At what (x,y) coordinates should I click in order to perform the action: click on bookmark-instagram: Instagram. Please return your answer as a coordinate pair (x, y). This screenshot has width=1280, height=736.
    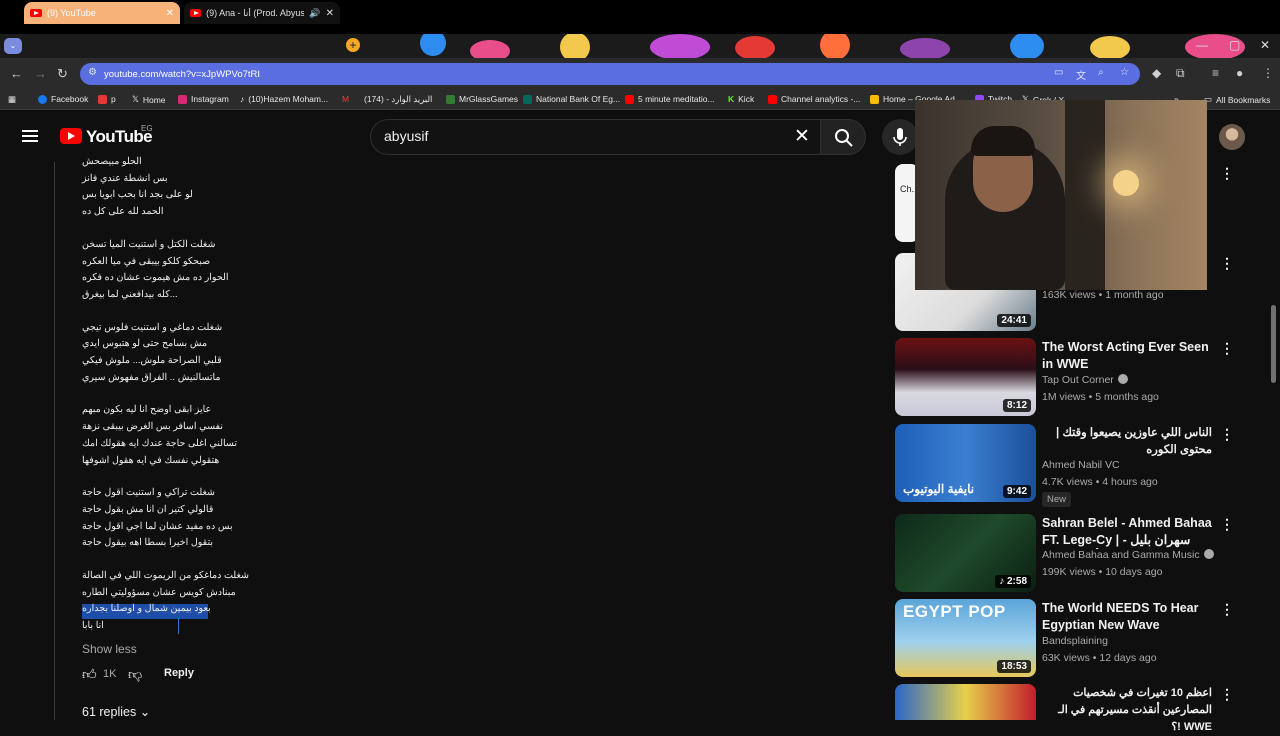
    Looking at the image, I should click on (203, 99).